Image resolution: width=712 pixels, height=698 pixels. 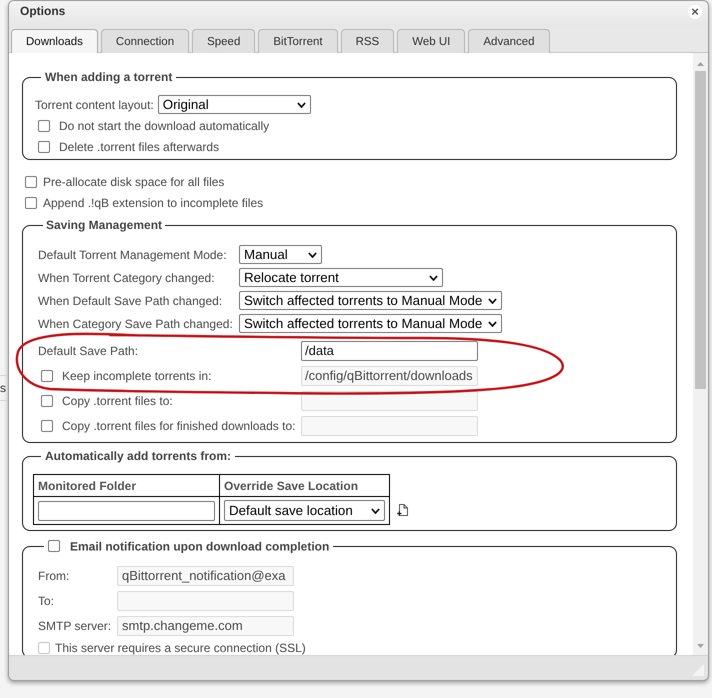 What do you see at coordinates (509, 41) in the screenshot?
I see `tab: Advanced` at bounding box center [509, 41].